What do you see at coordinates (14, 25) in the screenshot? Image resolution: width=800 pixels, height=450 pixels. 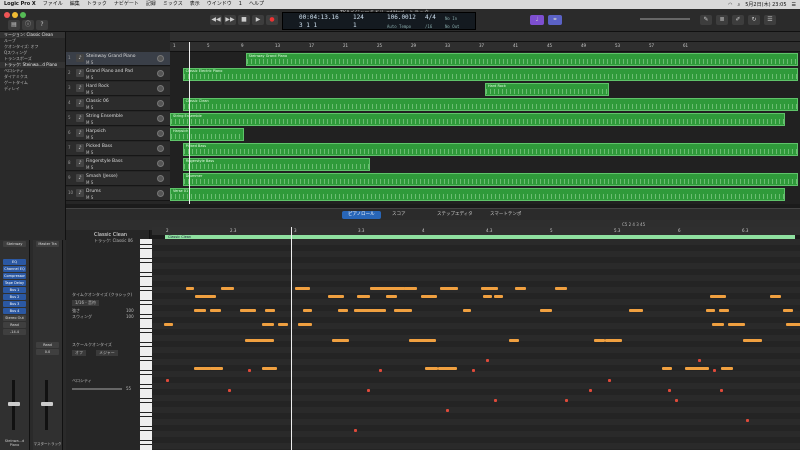 I see `library-button: ▤` at bounding box center [14, 25].